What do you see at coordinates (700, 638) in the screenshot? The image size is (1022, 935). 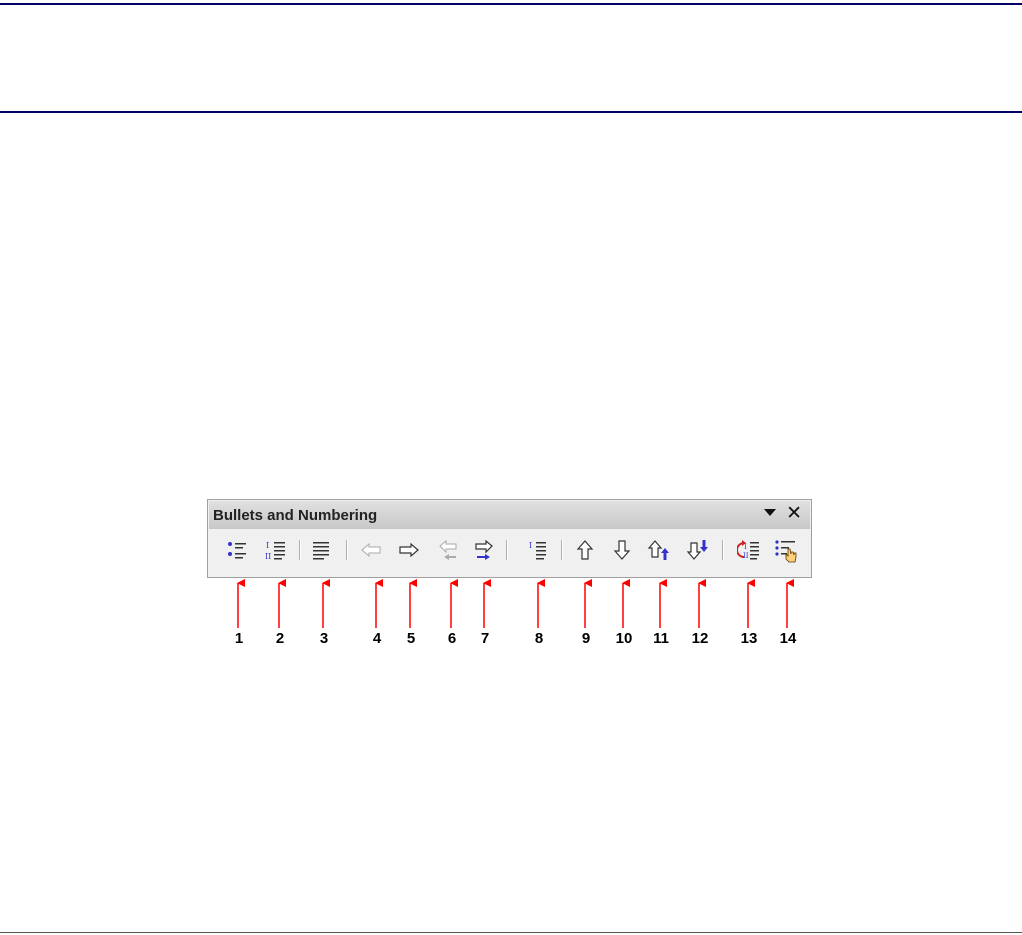 I see `callout-number: 12` at bounding box center [700, 638].